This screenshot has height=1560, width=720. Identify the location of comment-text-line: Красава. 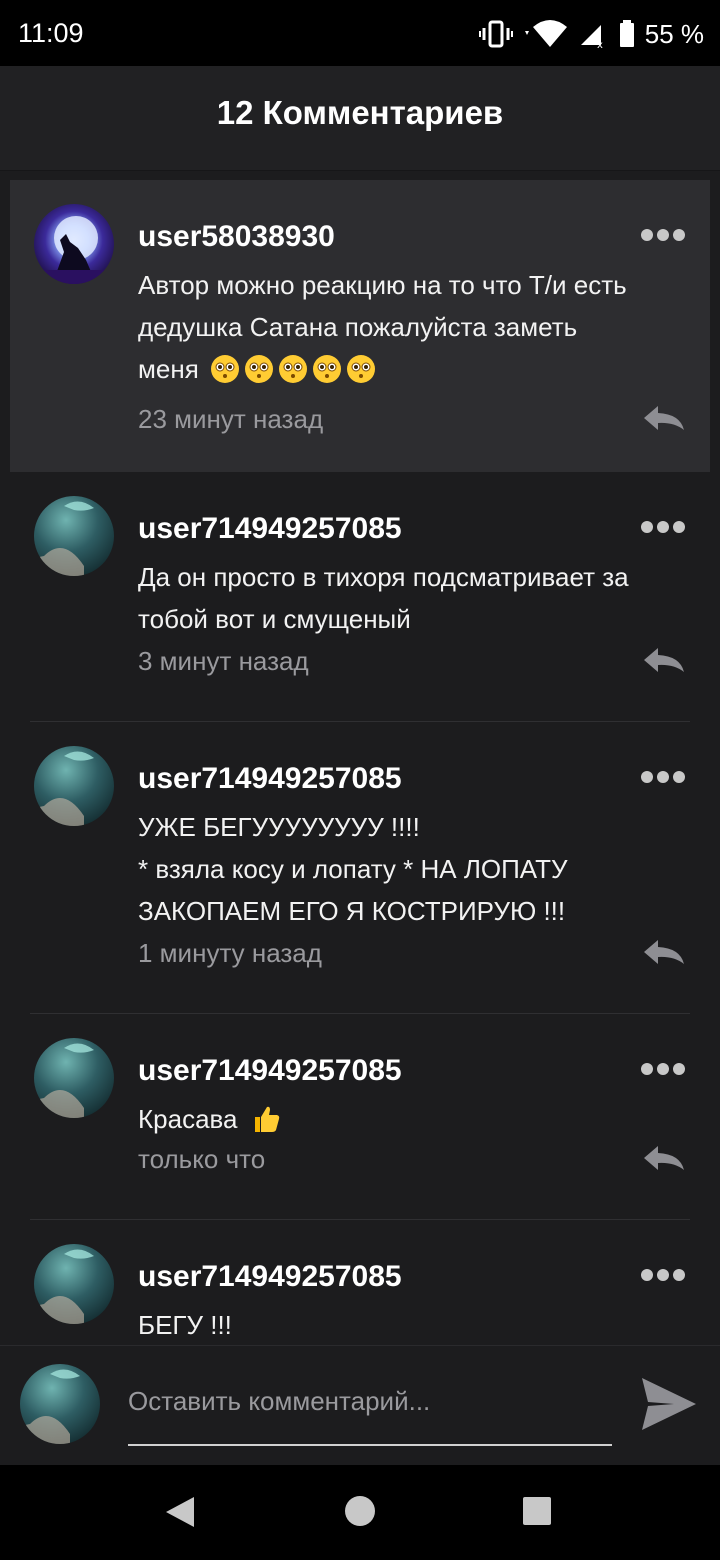
(415, 1119).